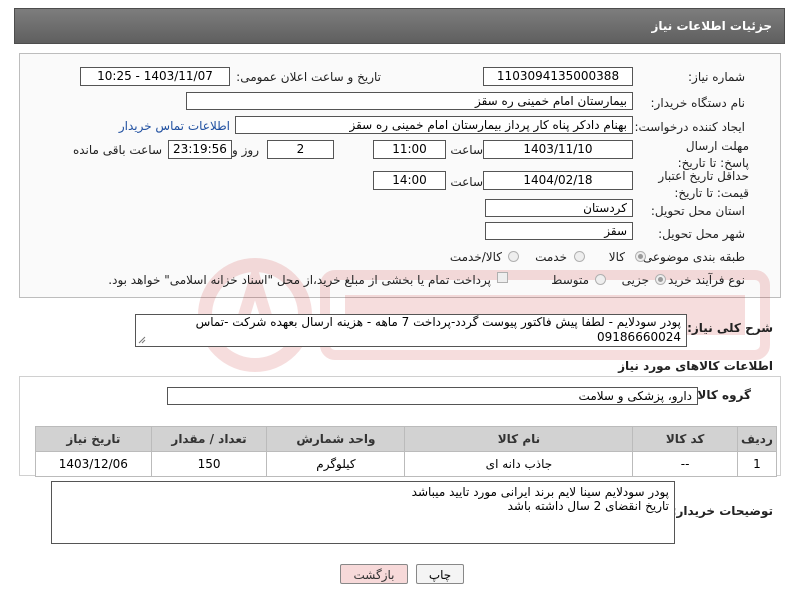 This screenshot has height=598, width=789. I want to click on col-unit: واحد شمارش, so click(336, 439).